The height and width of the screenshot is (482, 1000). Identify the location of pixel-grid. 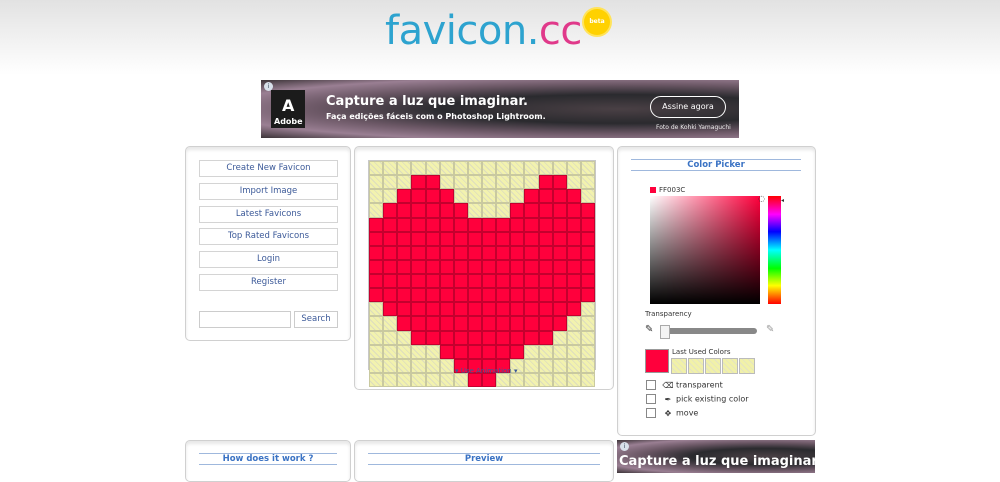
(482, 273).